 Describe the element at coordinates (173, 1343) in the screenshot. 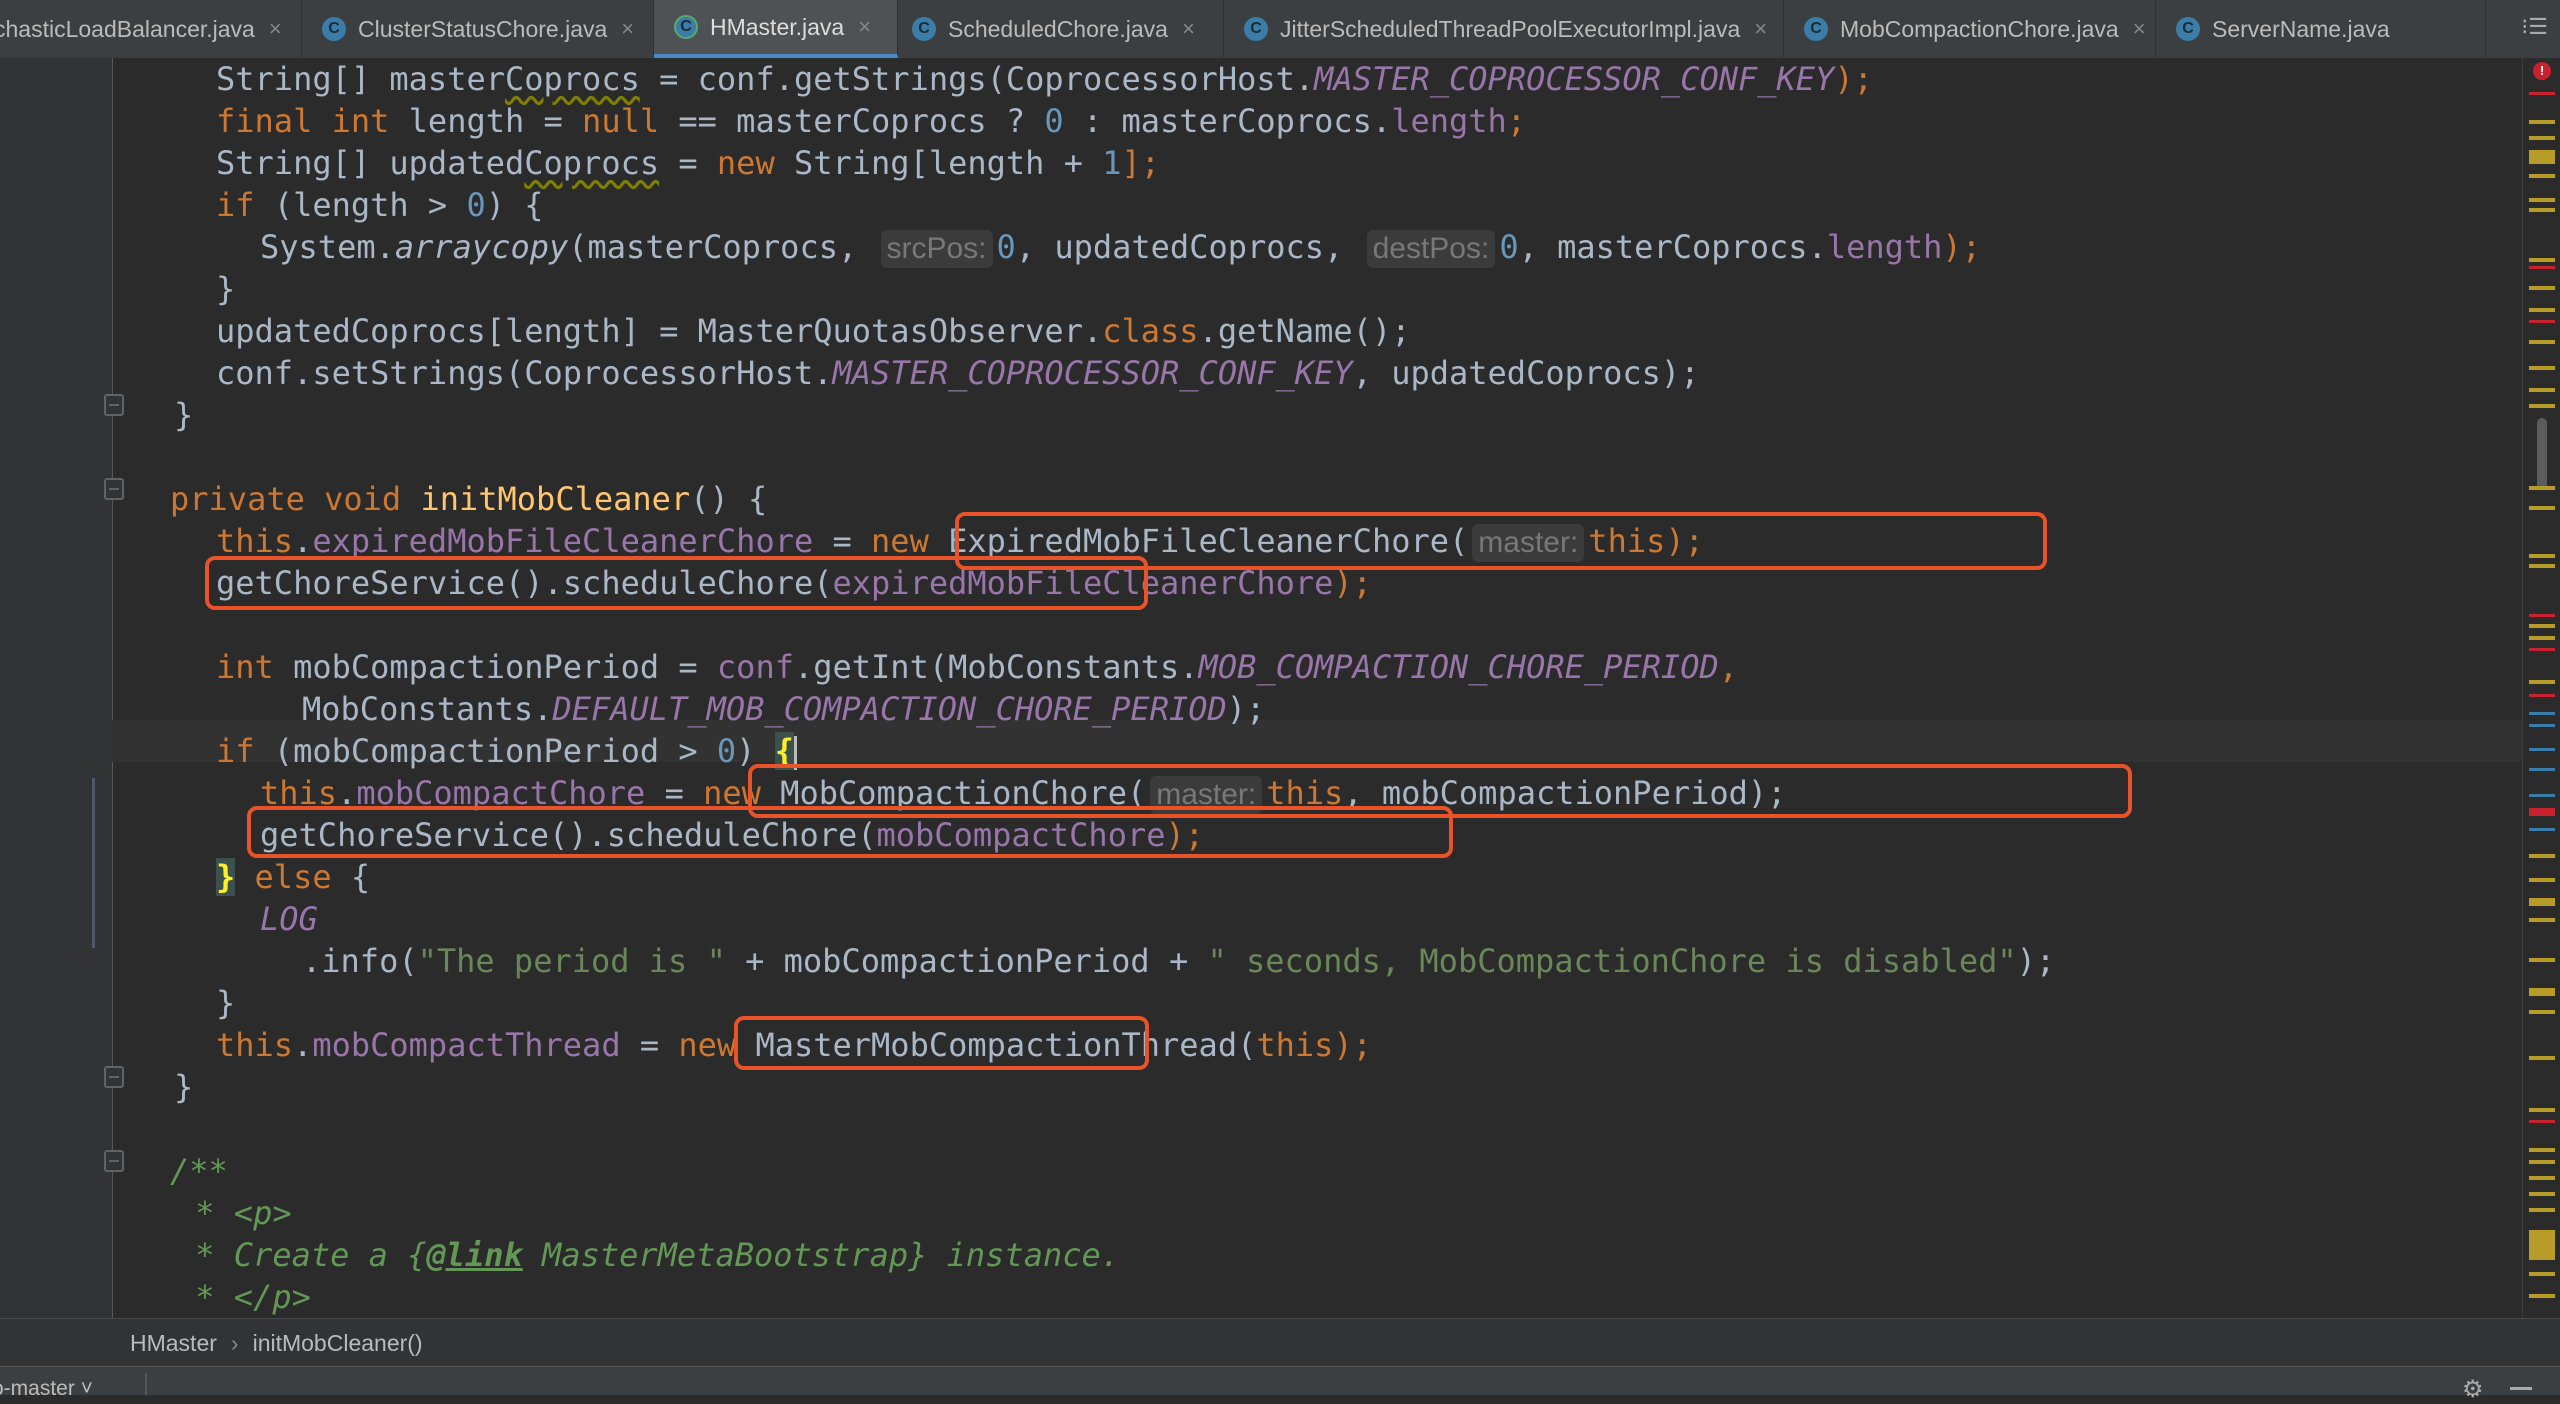

I see `breadcrumb-class: HMaster` at that location.